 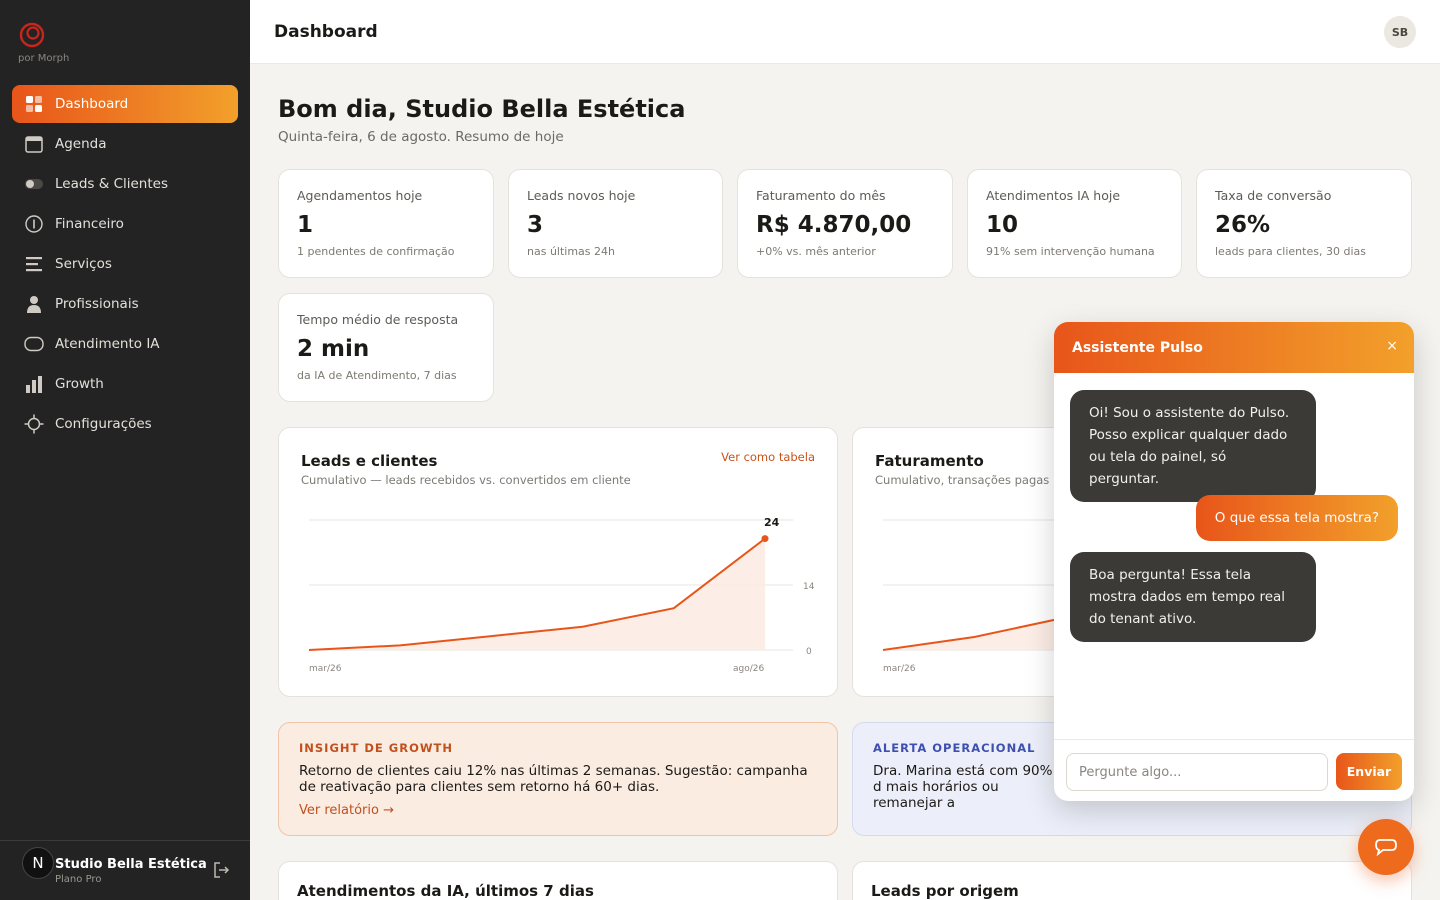 What do you see at coordinates (1132, 880) in the screenshot?
I see `leads-by-origin-card: Leads por origem` at bounding box center [1132, 880].